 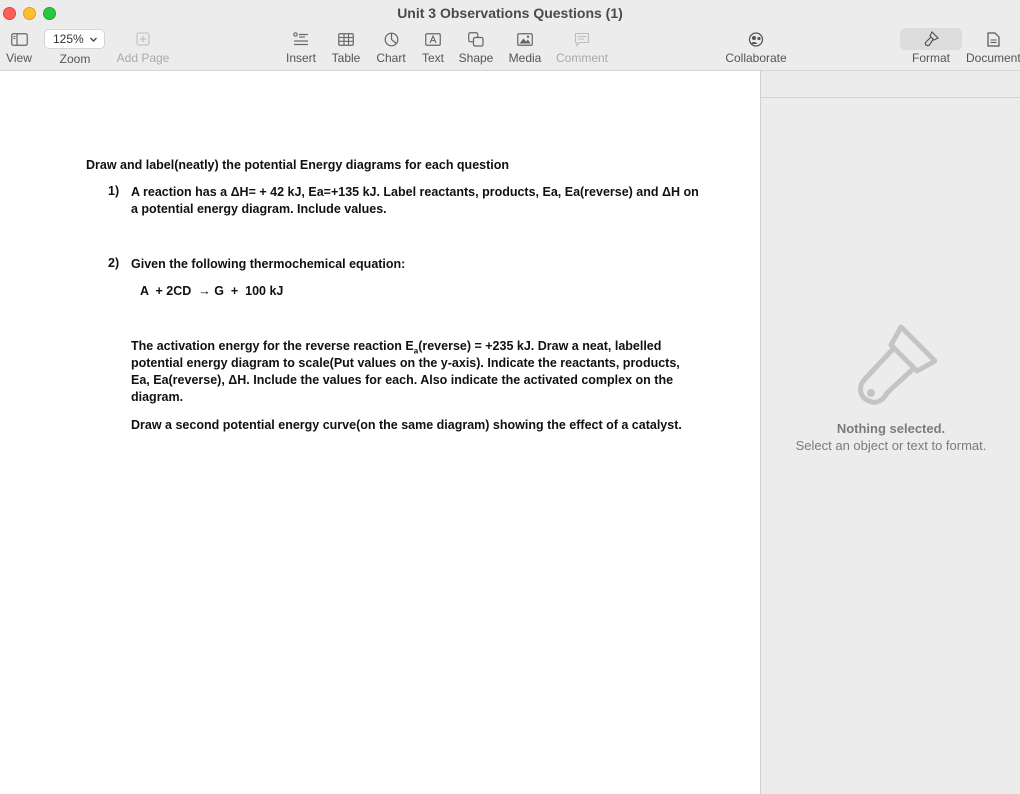 I want to click on add-page-button: Add Page, so click(x=143, y=46).